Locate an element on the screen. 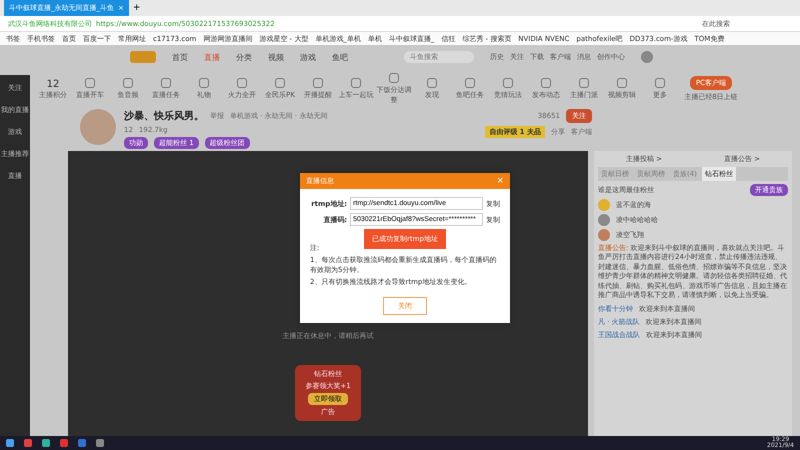  streamer-name: 沙暴、快乐风男。 is located at coordinates (164, 116).